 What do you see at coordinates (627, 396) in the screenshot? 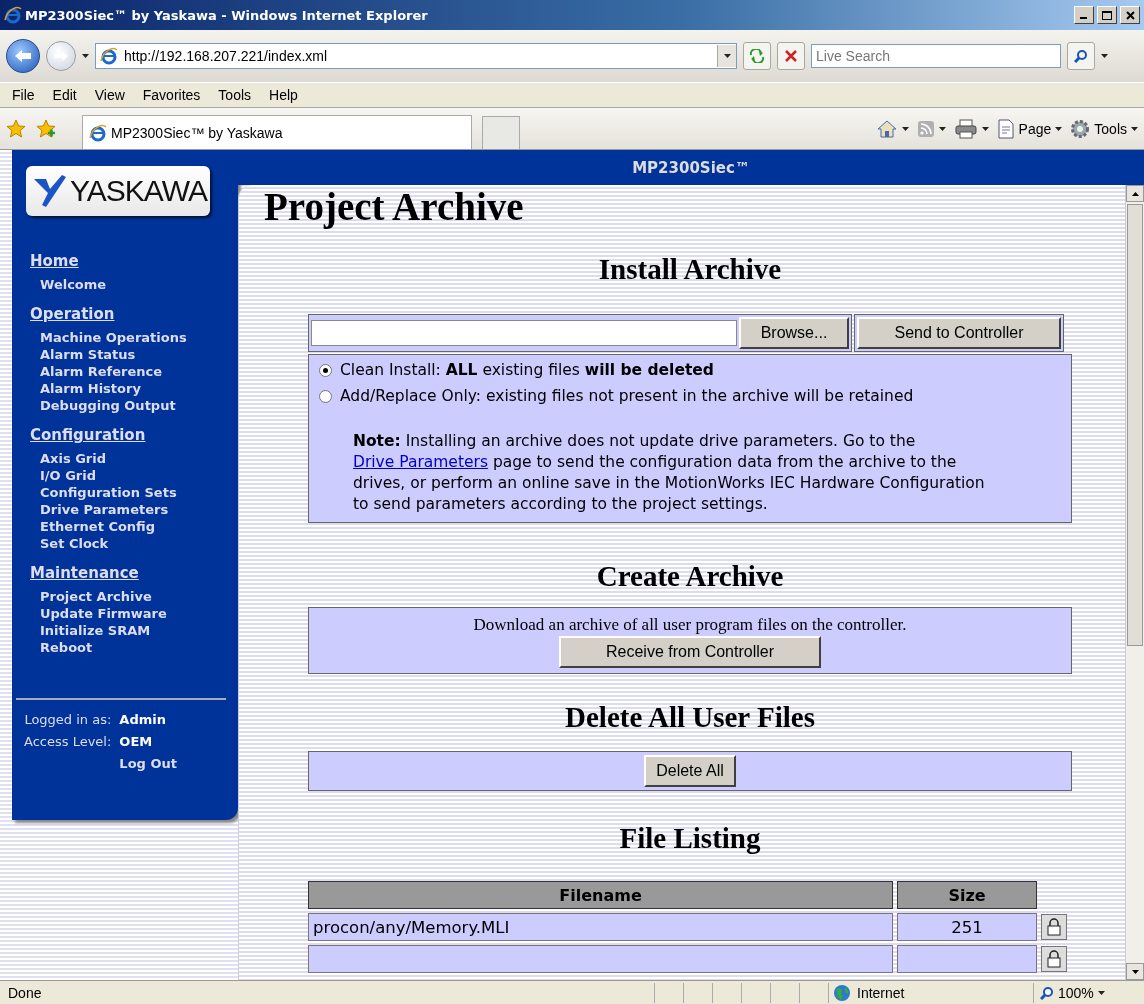
I see `option-label: Add/Replace Only: existing files not present in the archive will be retained` at bounding box center [627, 396].